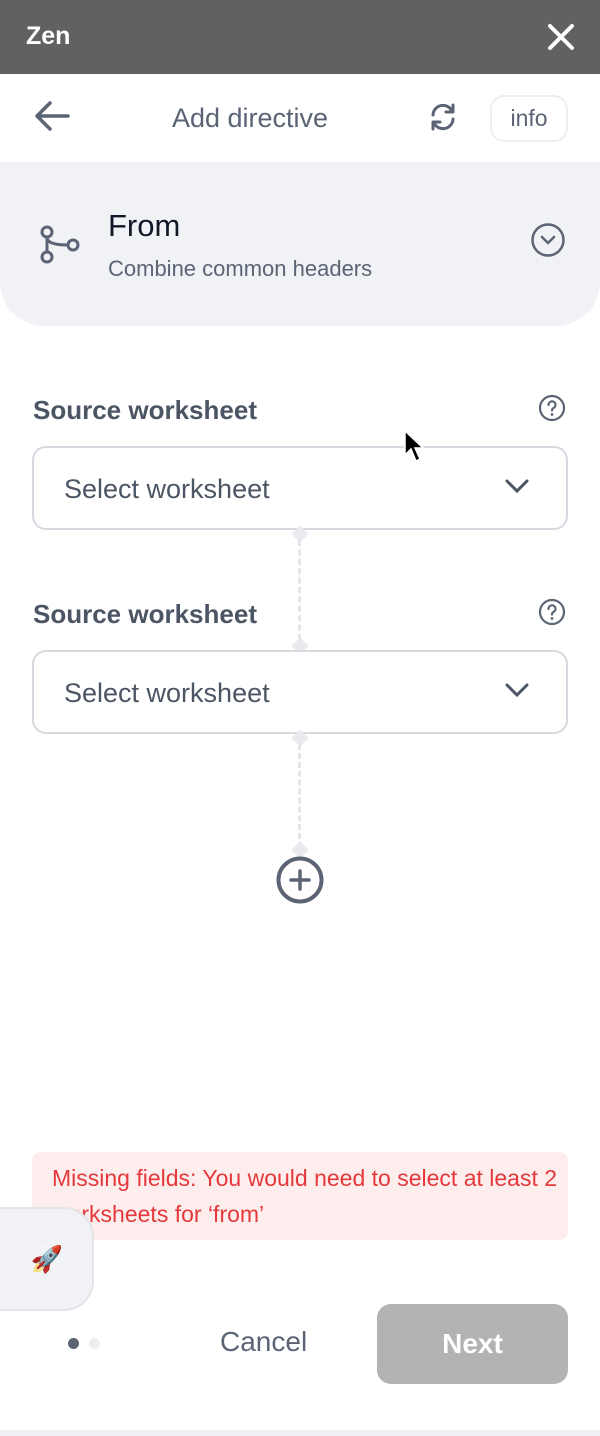  What do you see at coordinates (48, 36) in the screenshot?
I see `app-title: Zen` at bounding box center [48, 36].